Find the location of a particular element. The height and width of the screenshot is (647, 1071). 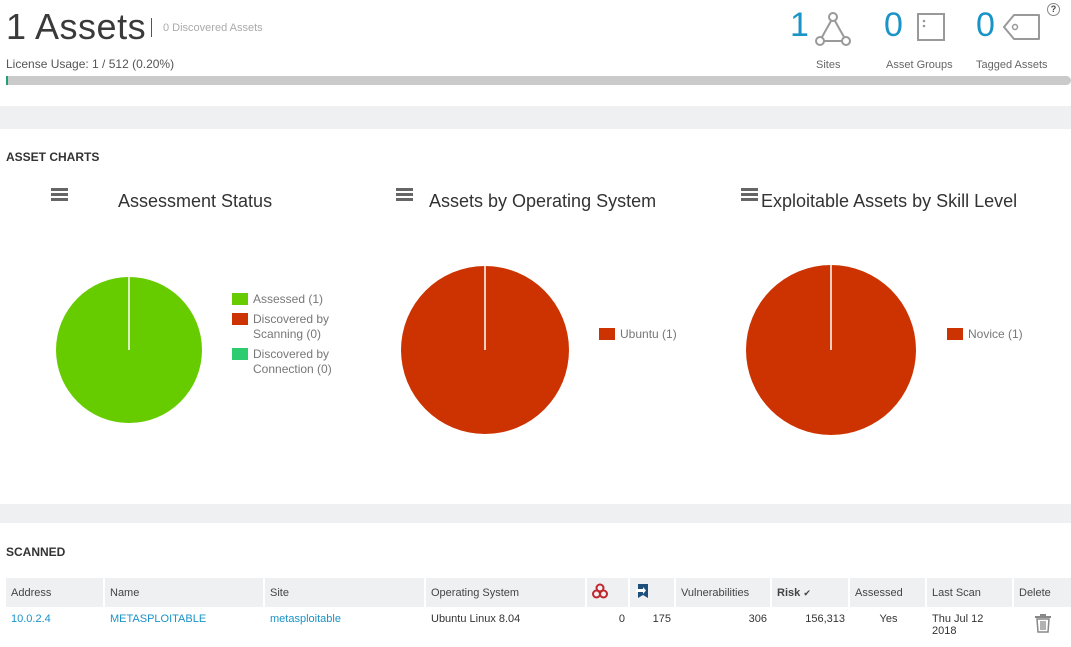

column-header-malware is located at coordinates (608, 592).